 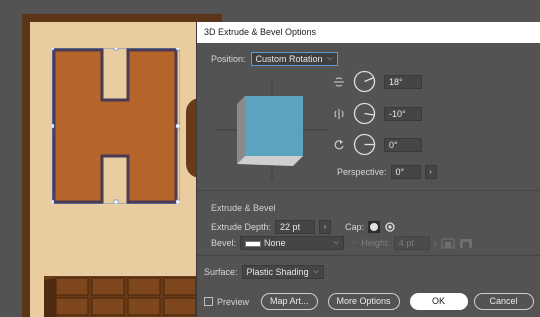 I want to click on cap-off-icon, so click(x=390, y=227).